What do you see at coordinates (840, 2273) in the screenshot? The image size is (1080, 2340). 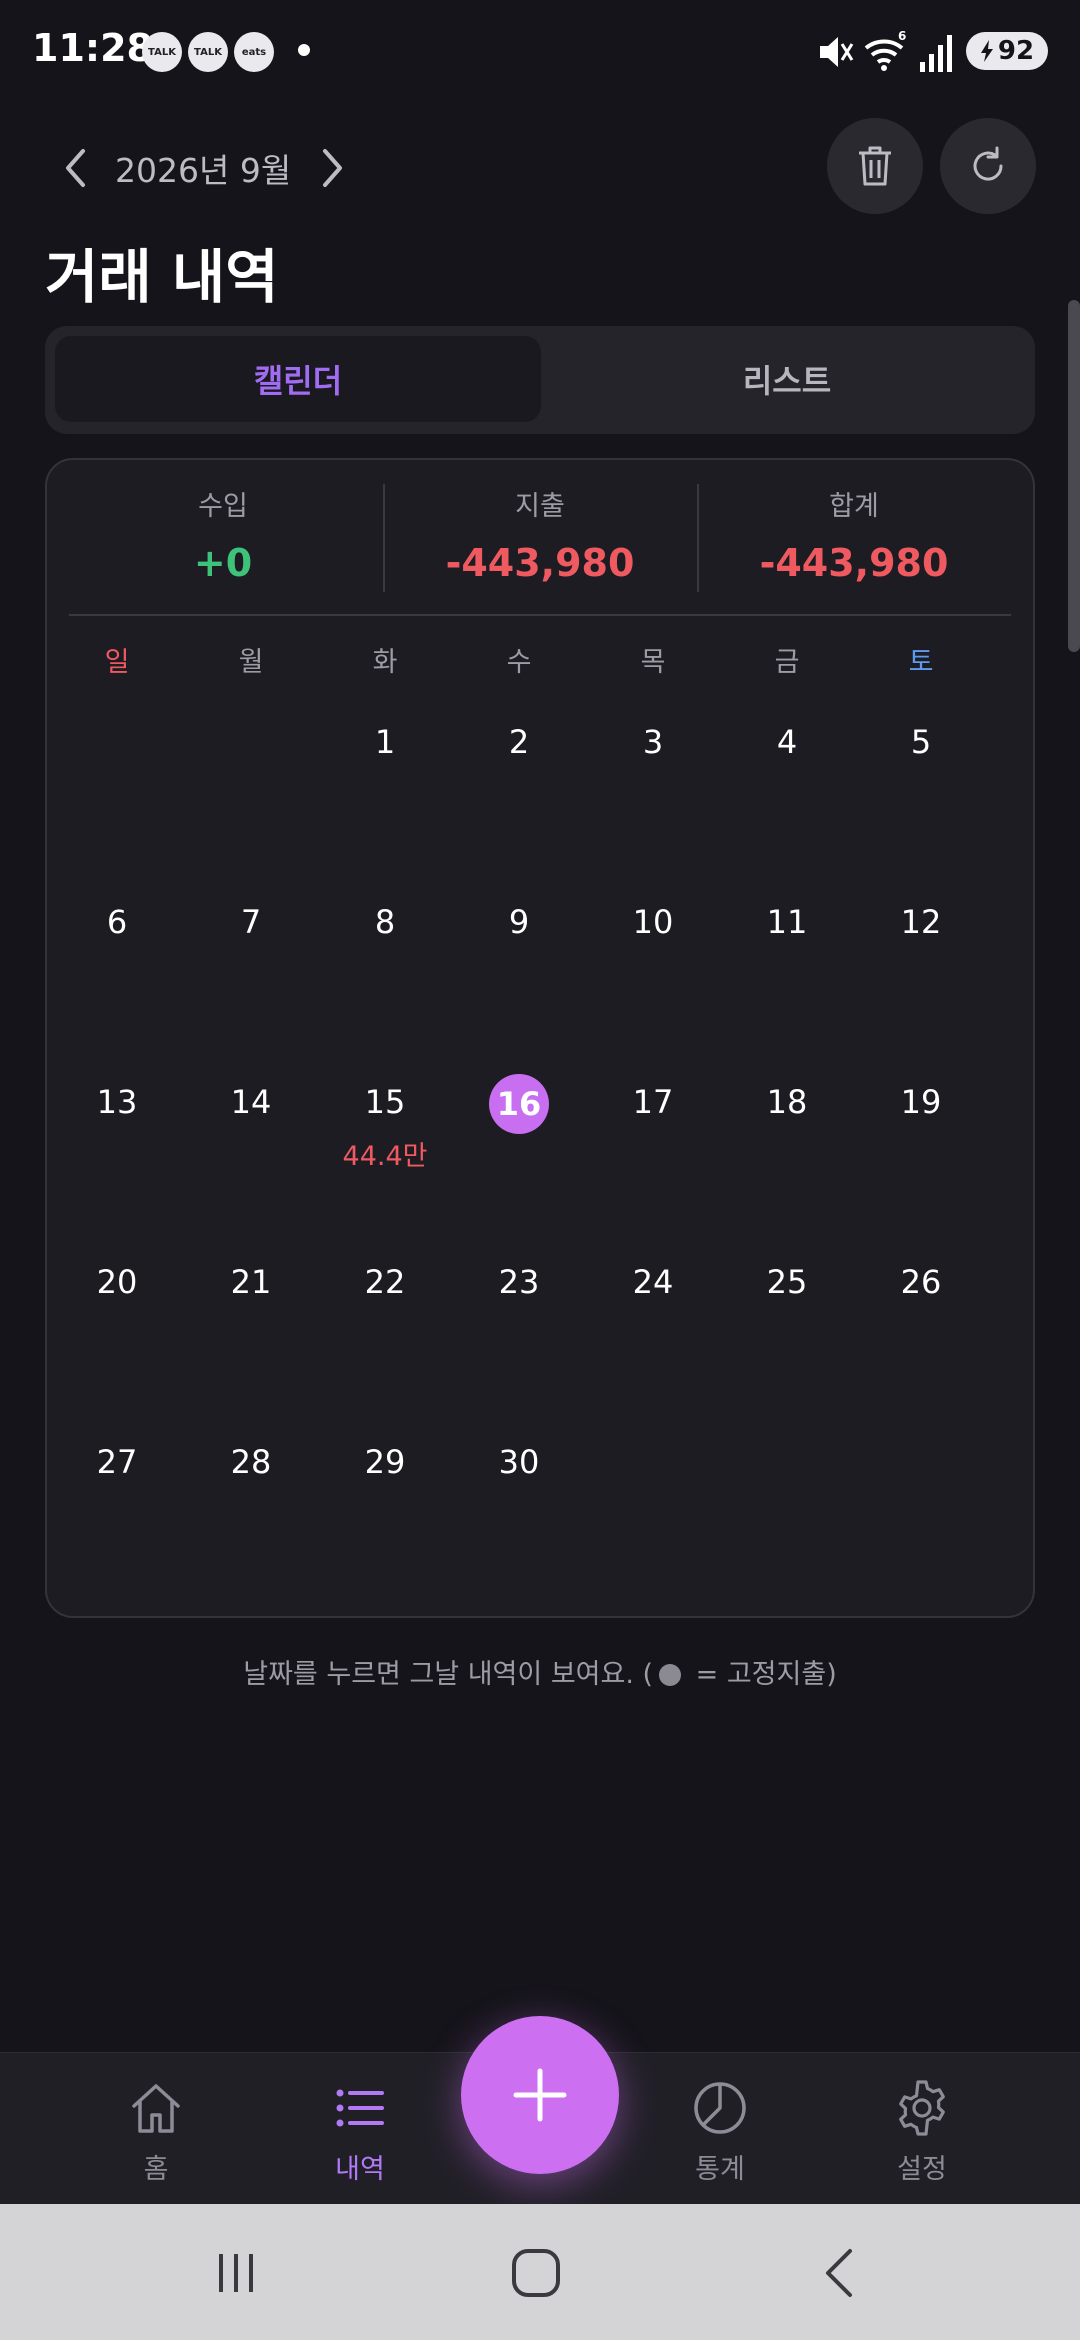 I see `back-button` at bounding box center [840, 2273].